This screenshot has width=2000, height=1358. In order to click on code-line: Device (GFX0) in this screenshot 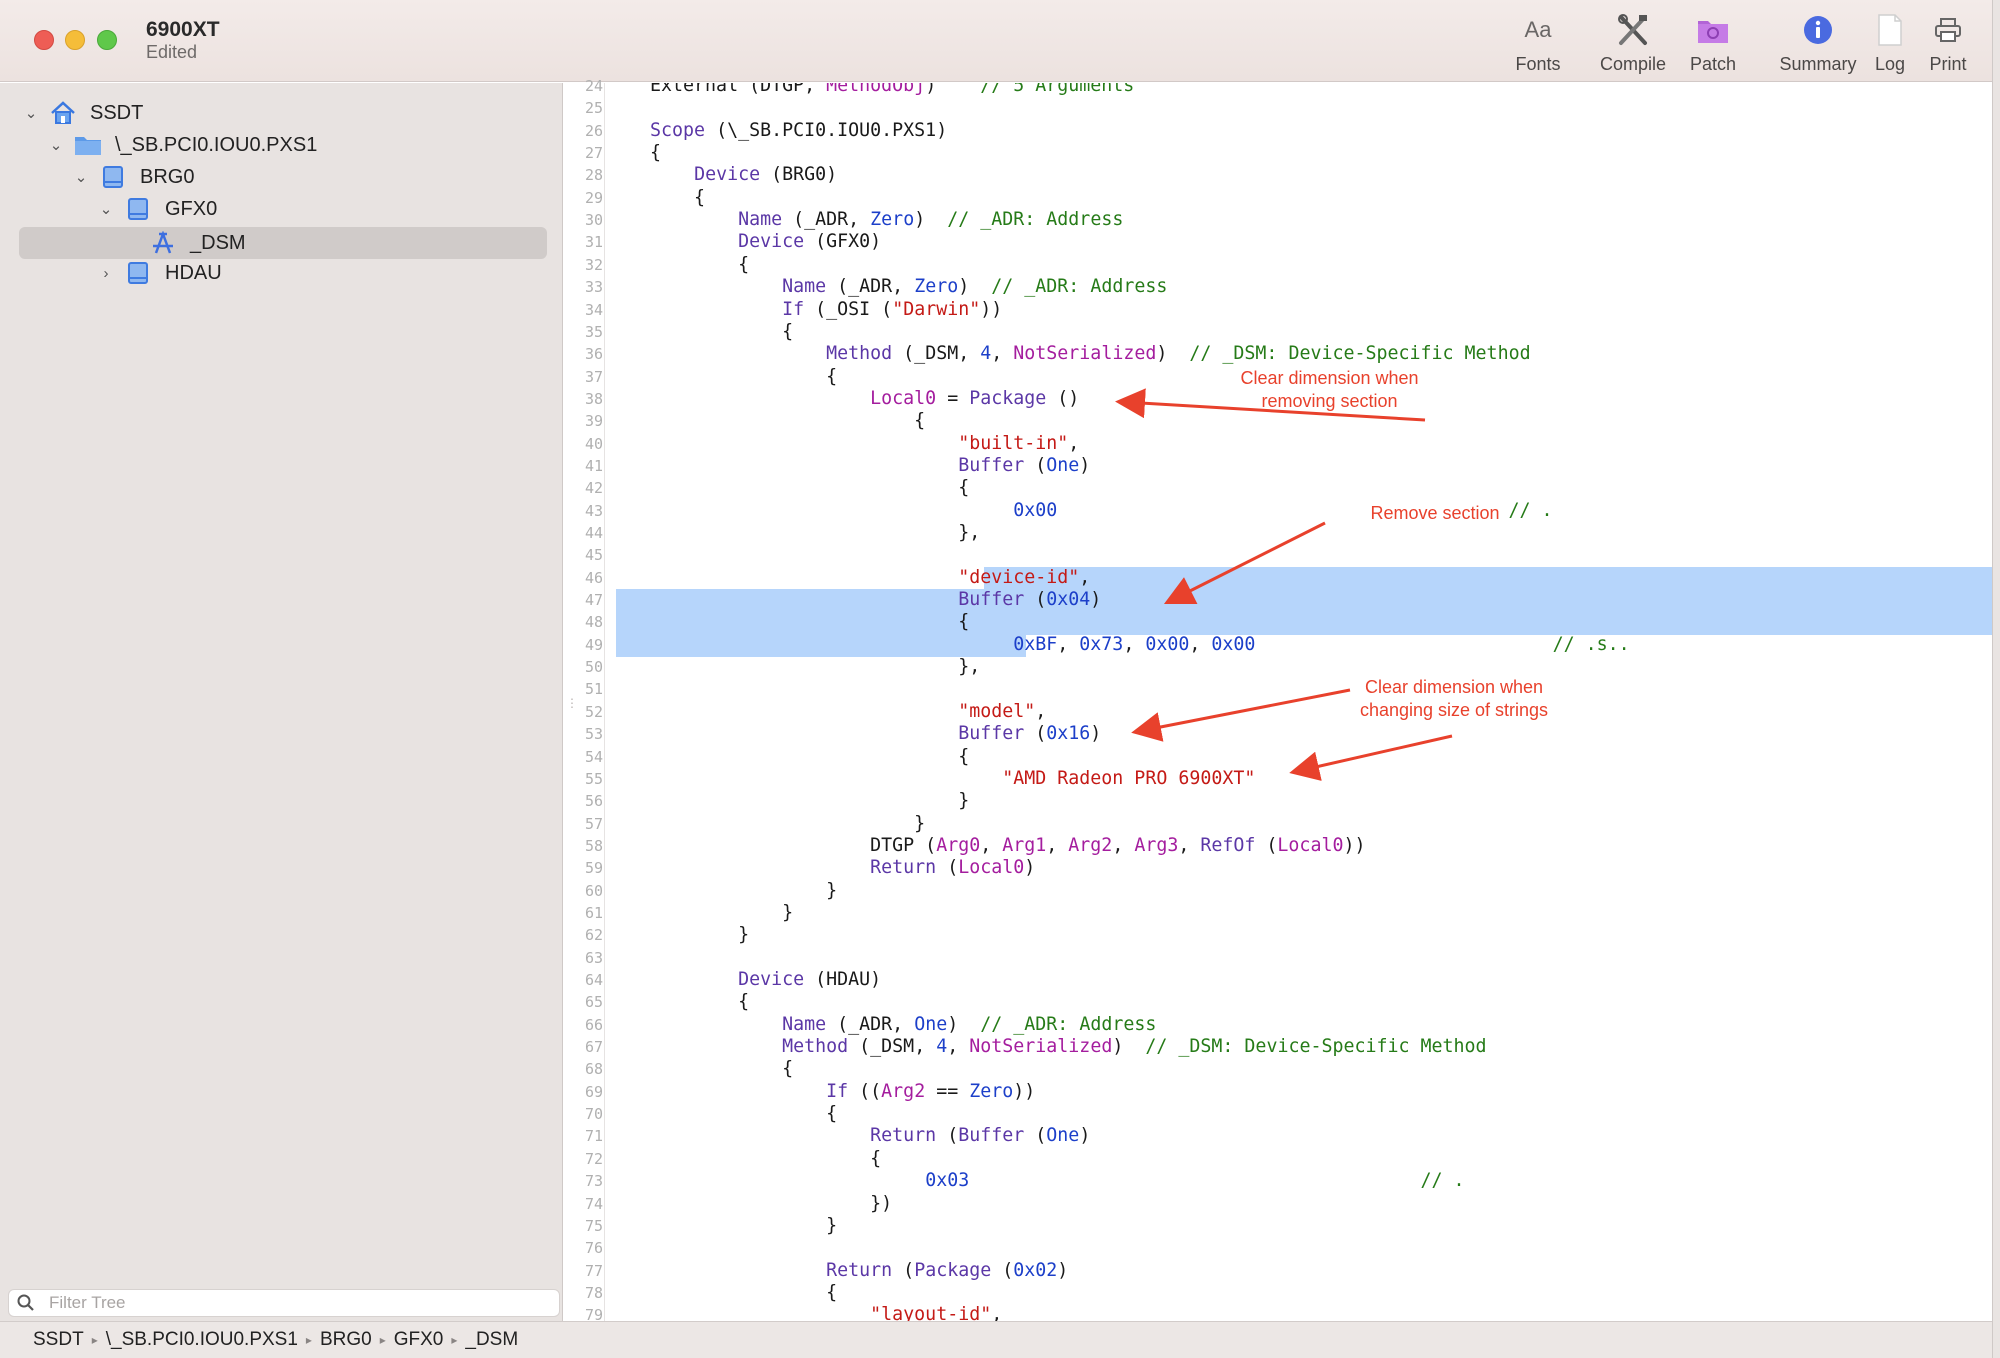, I will do `click(743, 242)`.